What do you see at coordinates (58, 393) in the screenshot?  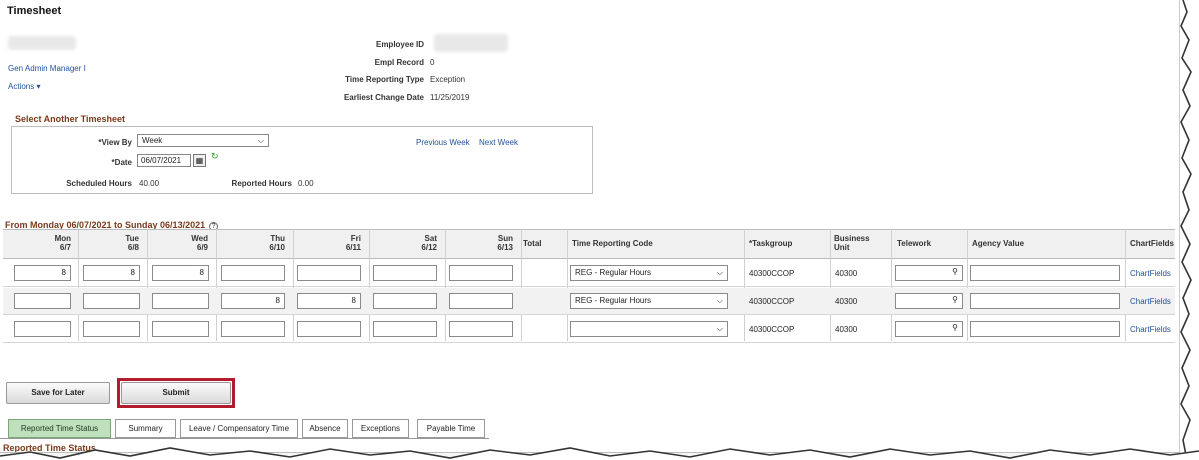 I see `save-for-later-button: Save for Later` at bounding box center [58, 393].